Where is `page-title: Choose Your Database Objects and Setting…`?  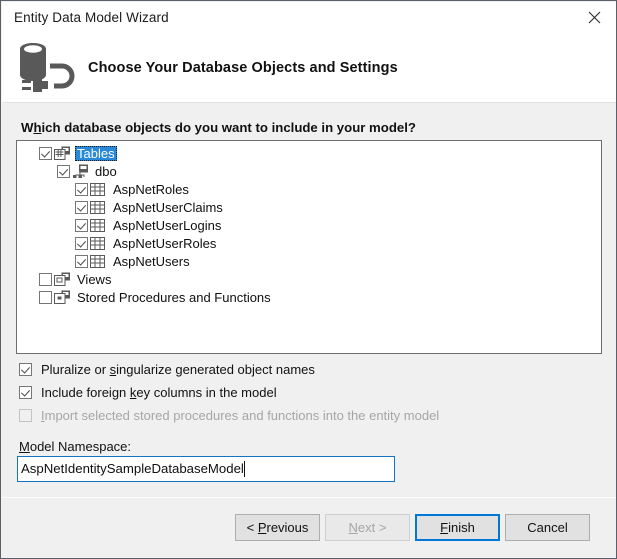 page-title: Choose Your Database Objects and Setting… is located at coordinates (243, 68).